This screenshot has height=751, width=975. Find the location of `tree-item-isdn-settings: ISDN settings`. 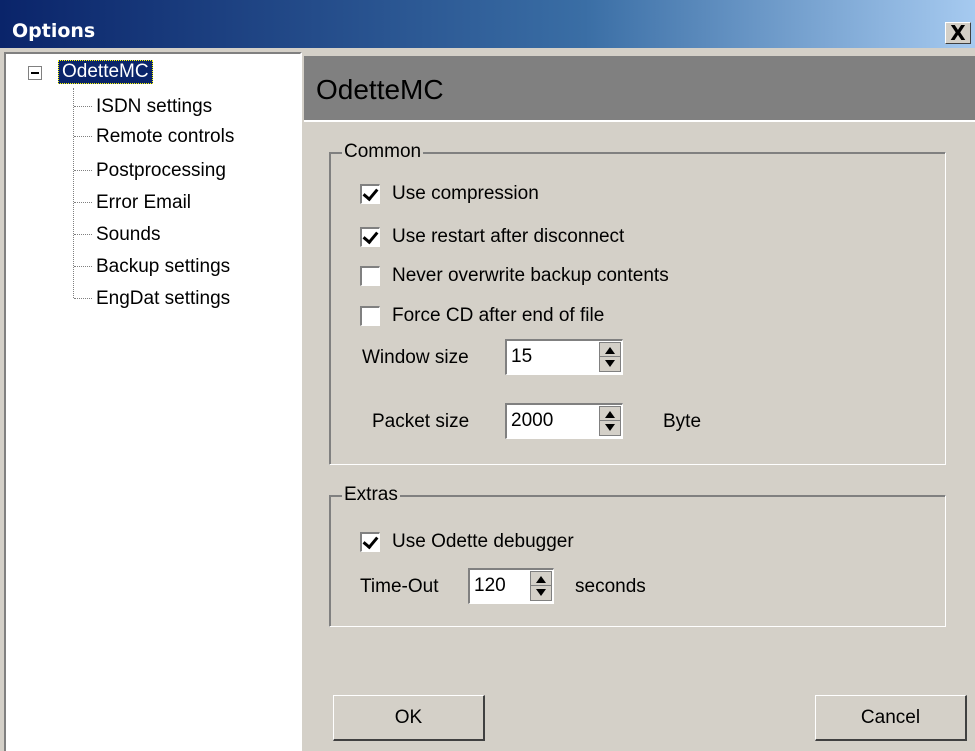

tree-item-isdn-settings: ISDN settings is located at coordinates (143, 107).